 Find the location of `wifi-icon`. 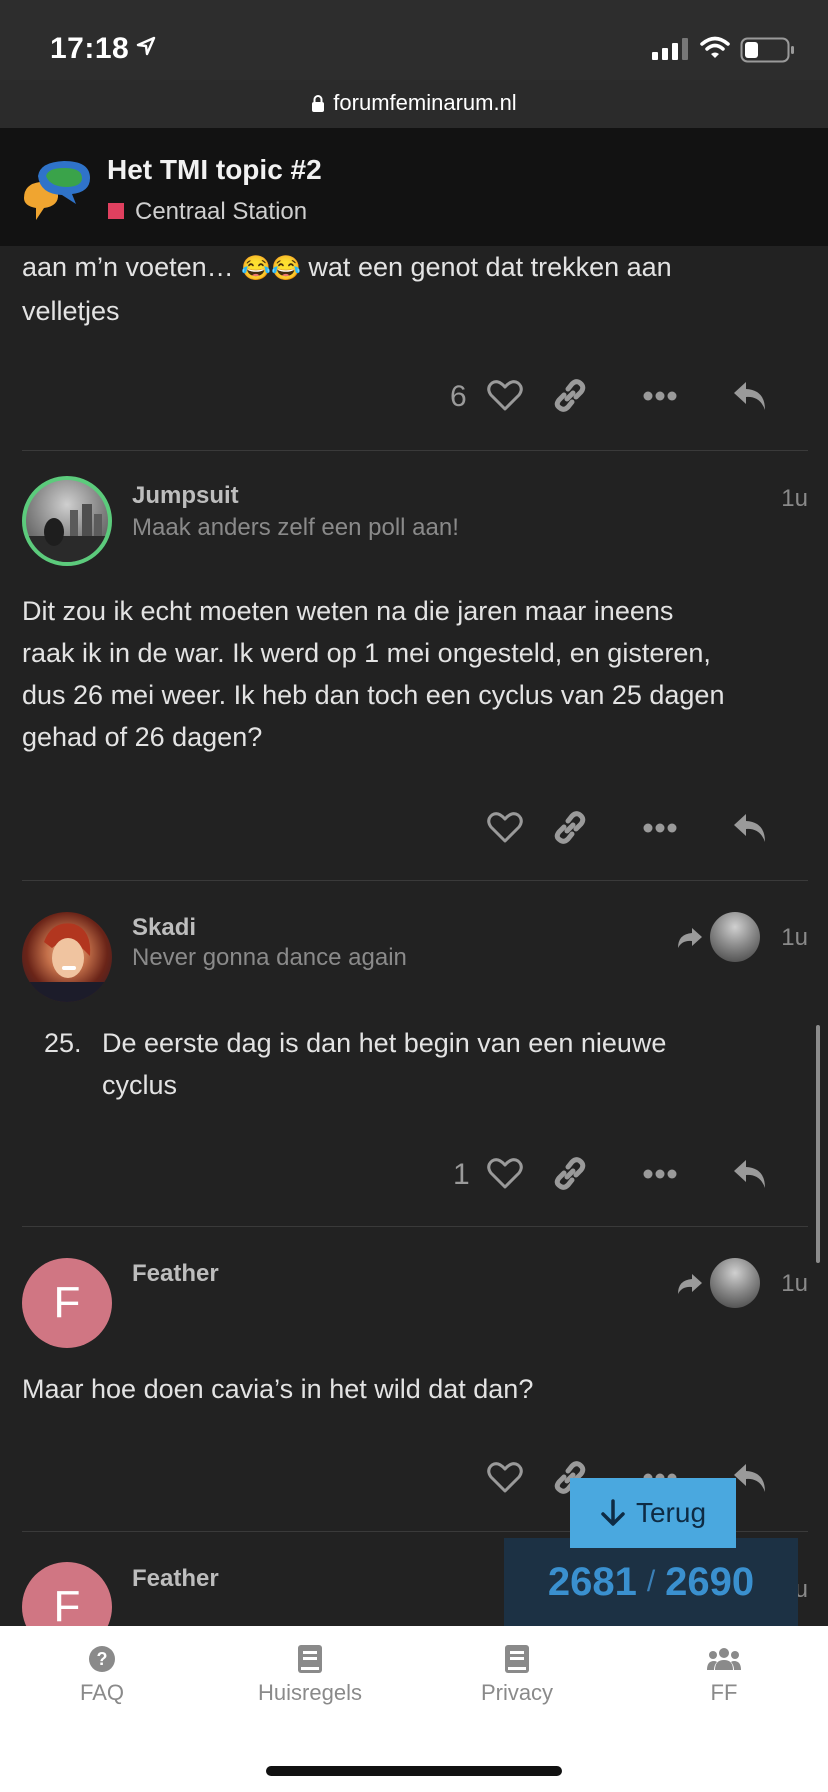

wifi-icon is located at coordinates (715, 47).